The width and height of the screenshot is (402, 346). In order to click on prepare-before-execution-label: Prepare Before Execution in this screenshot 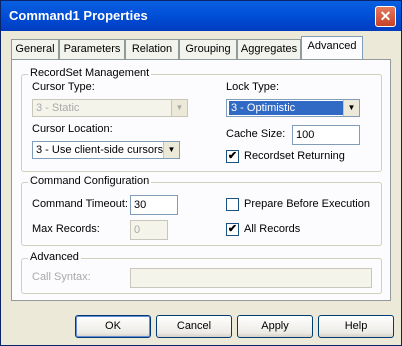, I will do `click(307, 204)`.